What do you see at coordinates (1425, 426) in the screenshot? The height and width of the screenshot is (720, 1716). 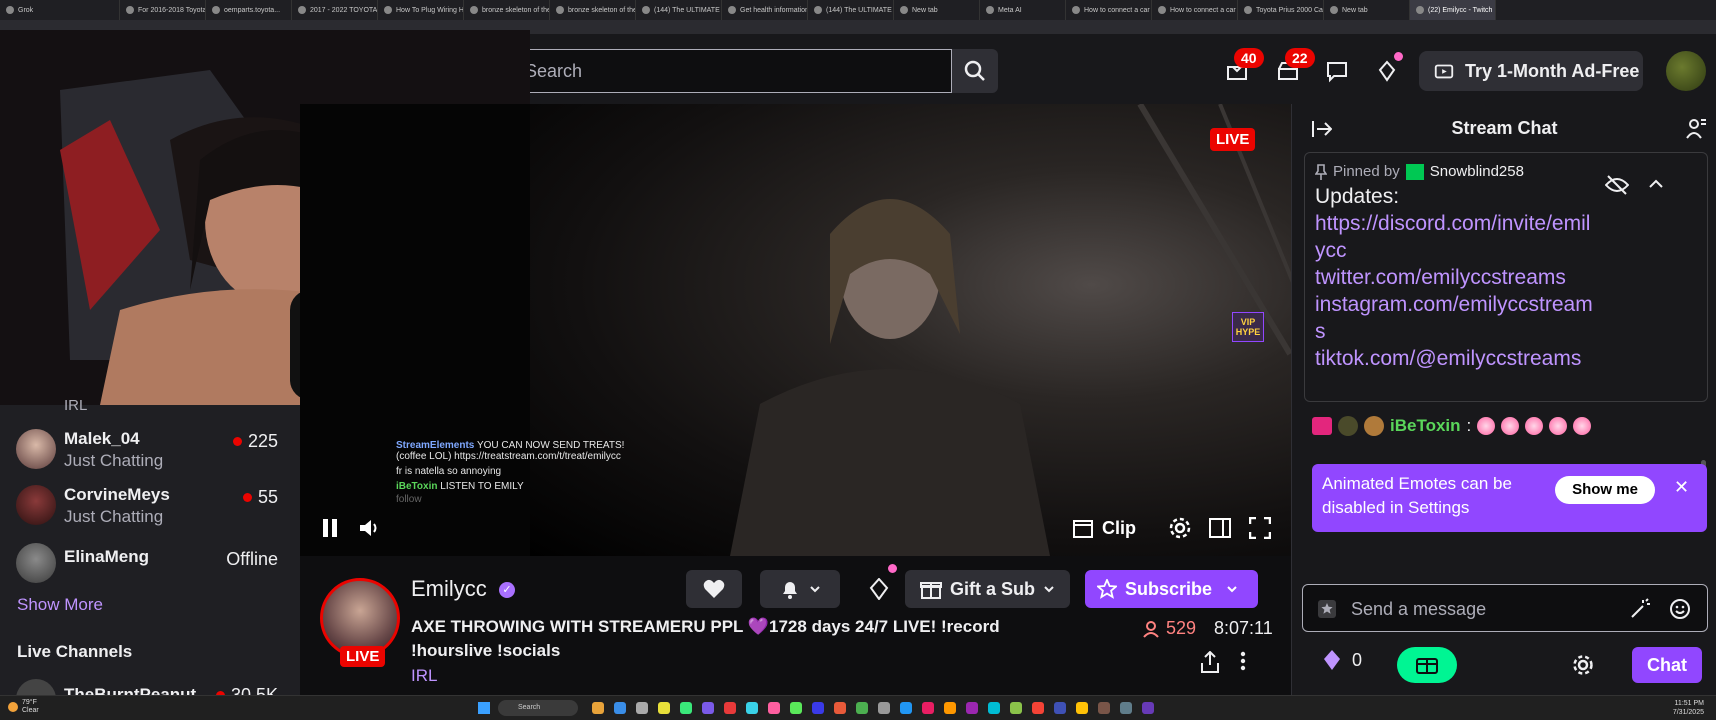 I see `chat-username: iBeToxin` at bounding box center [1425, 426].